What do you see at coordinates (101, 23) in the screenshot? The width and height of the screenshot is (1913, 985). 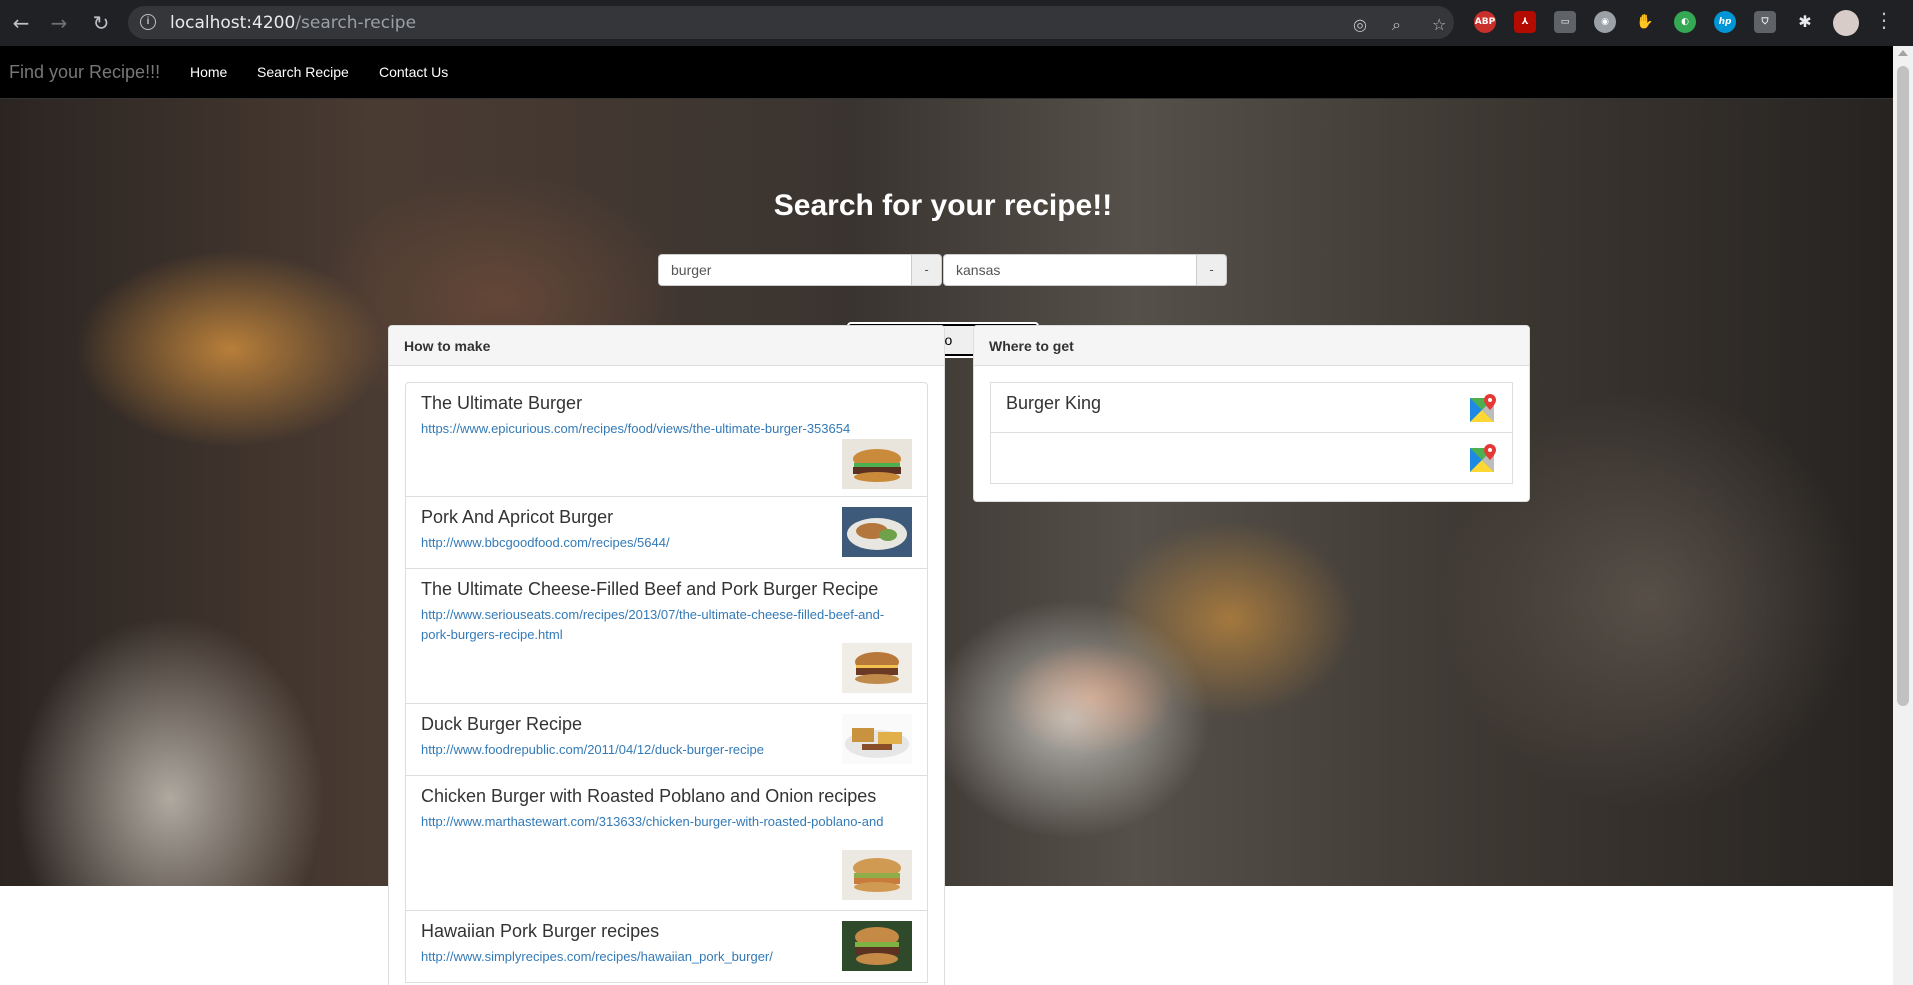 I see `reload-icon: ↻` at bounding box center [101, 23].